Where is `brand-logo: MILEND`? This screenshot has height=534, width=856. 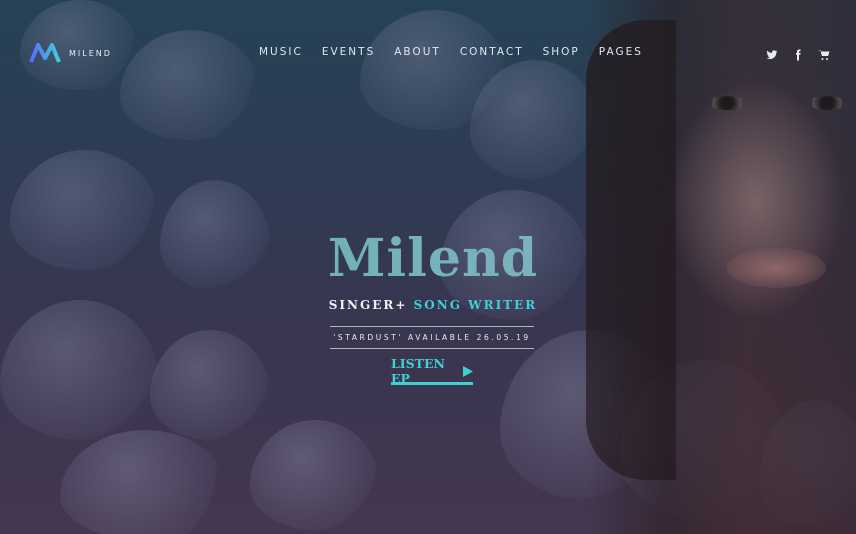 brand-logo: MILEND is located at coordinates (70, 53).